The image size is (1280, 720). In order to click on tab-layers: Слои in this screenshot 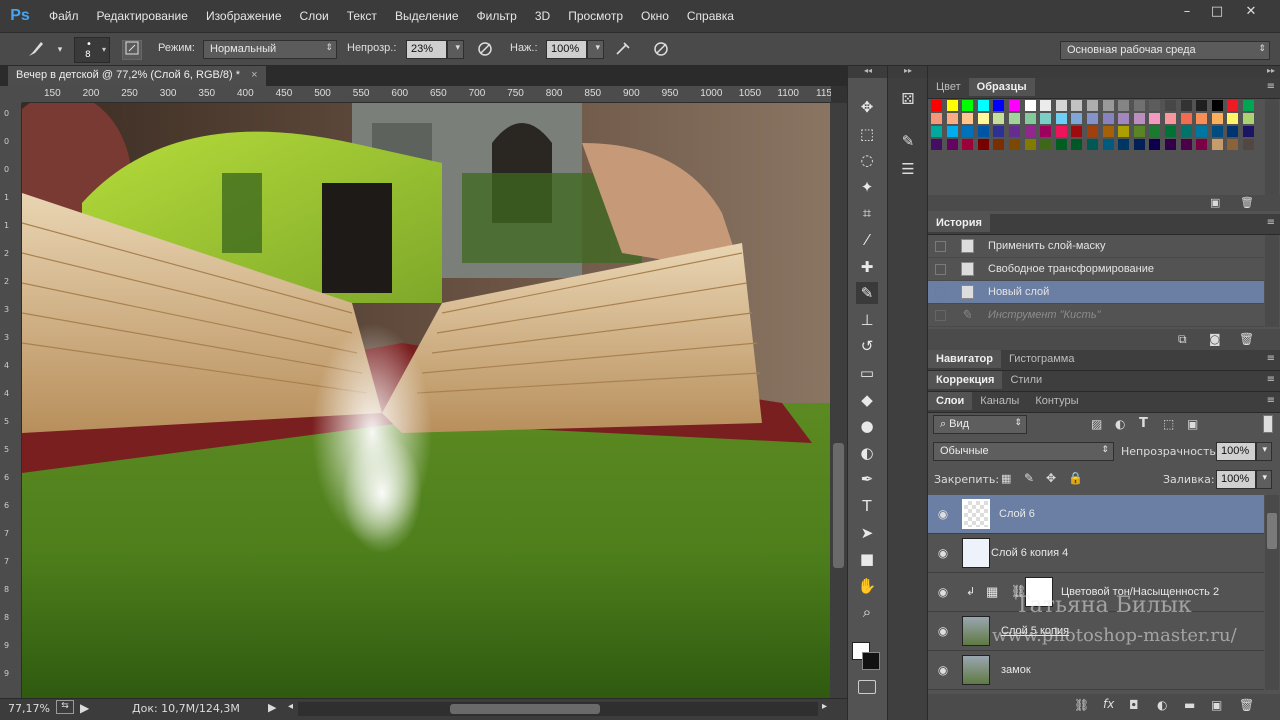, I will do `click(950, 401)`.